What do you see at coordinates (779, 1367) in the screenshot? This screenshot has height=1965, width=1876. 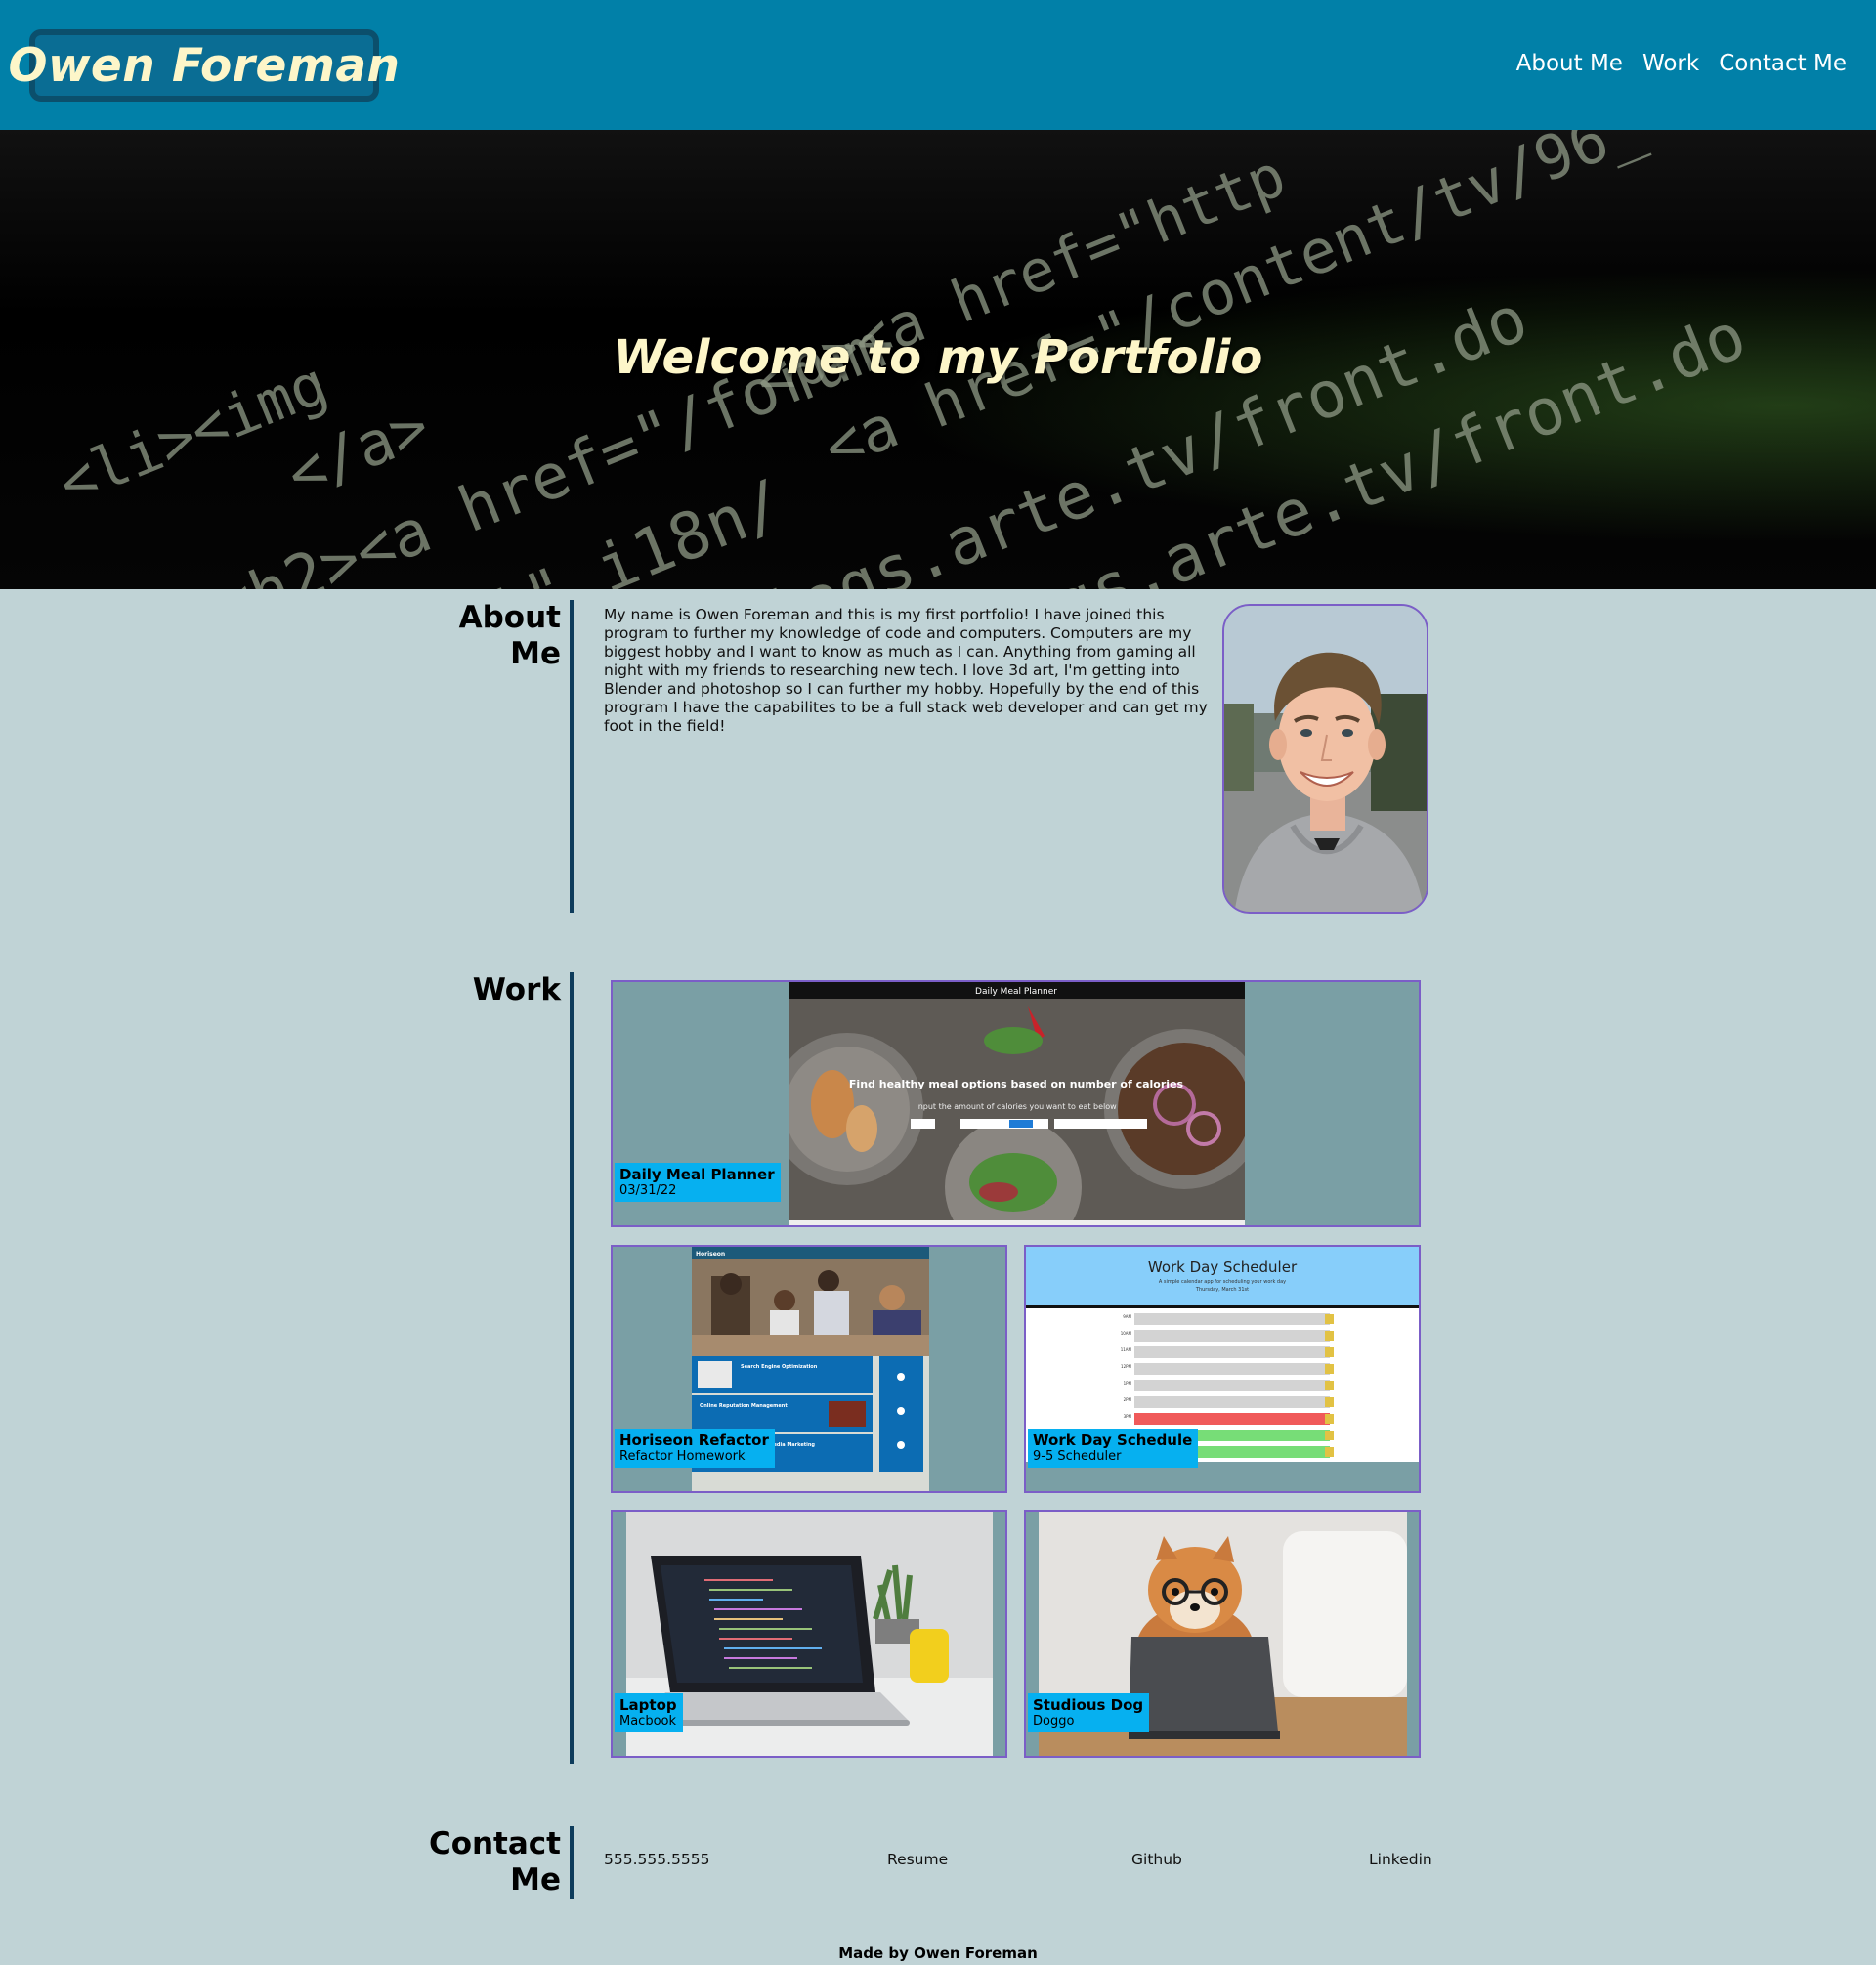 I see `horiseon-block1: Search Engine Optimization` at bounding box center [779, 1367].